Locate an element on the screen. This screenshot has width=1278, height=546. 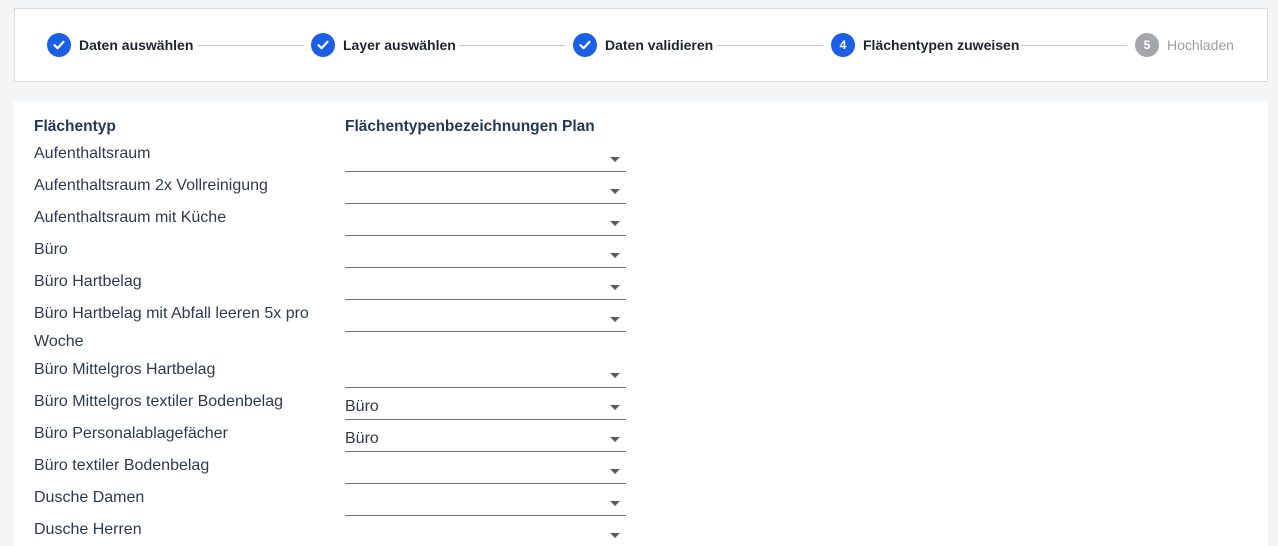
step-label: Daten auswählen is located at coordinates (136, 45).